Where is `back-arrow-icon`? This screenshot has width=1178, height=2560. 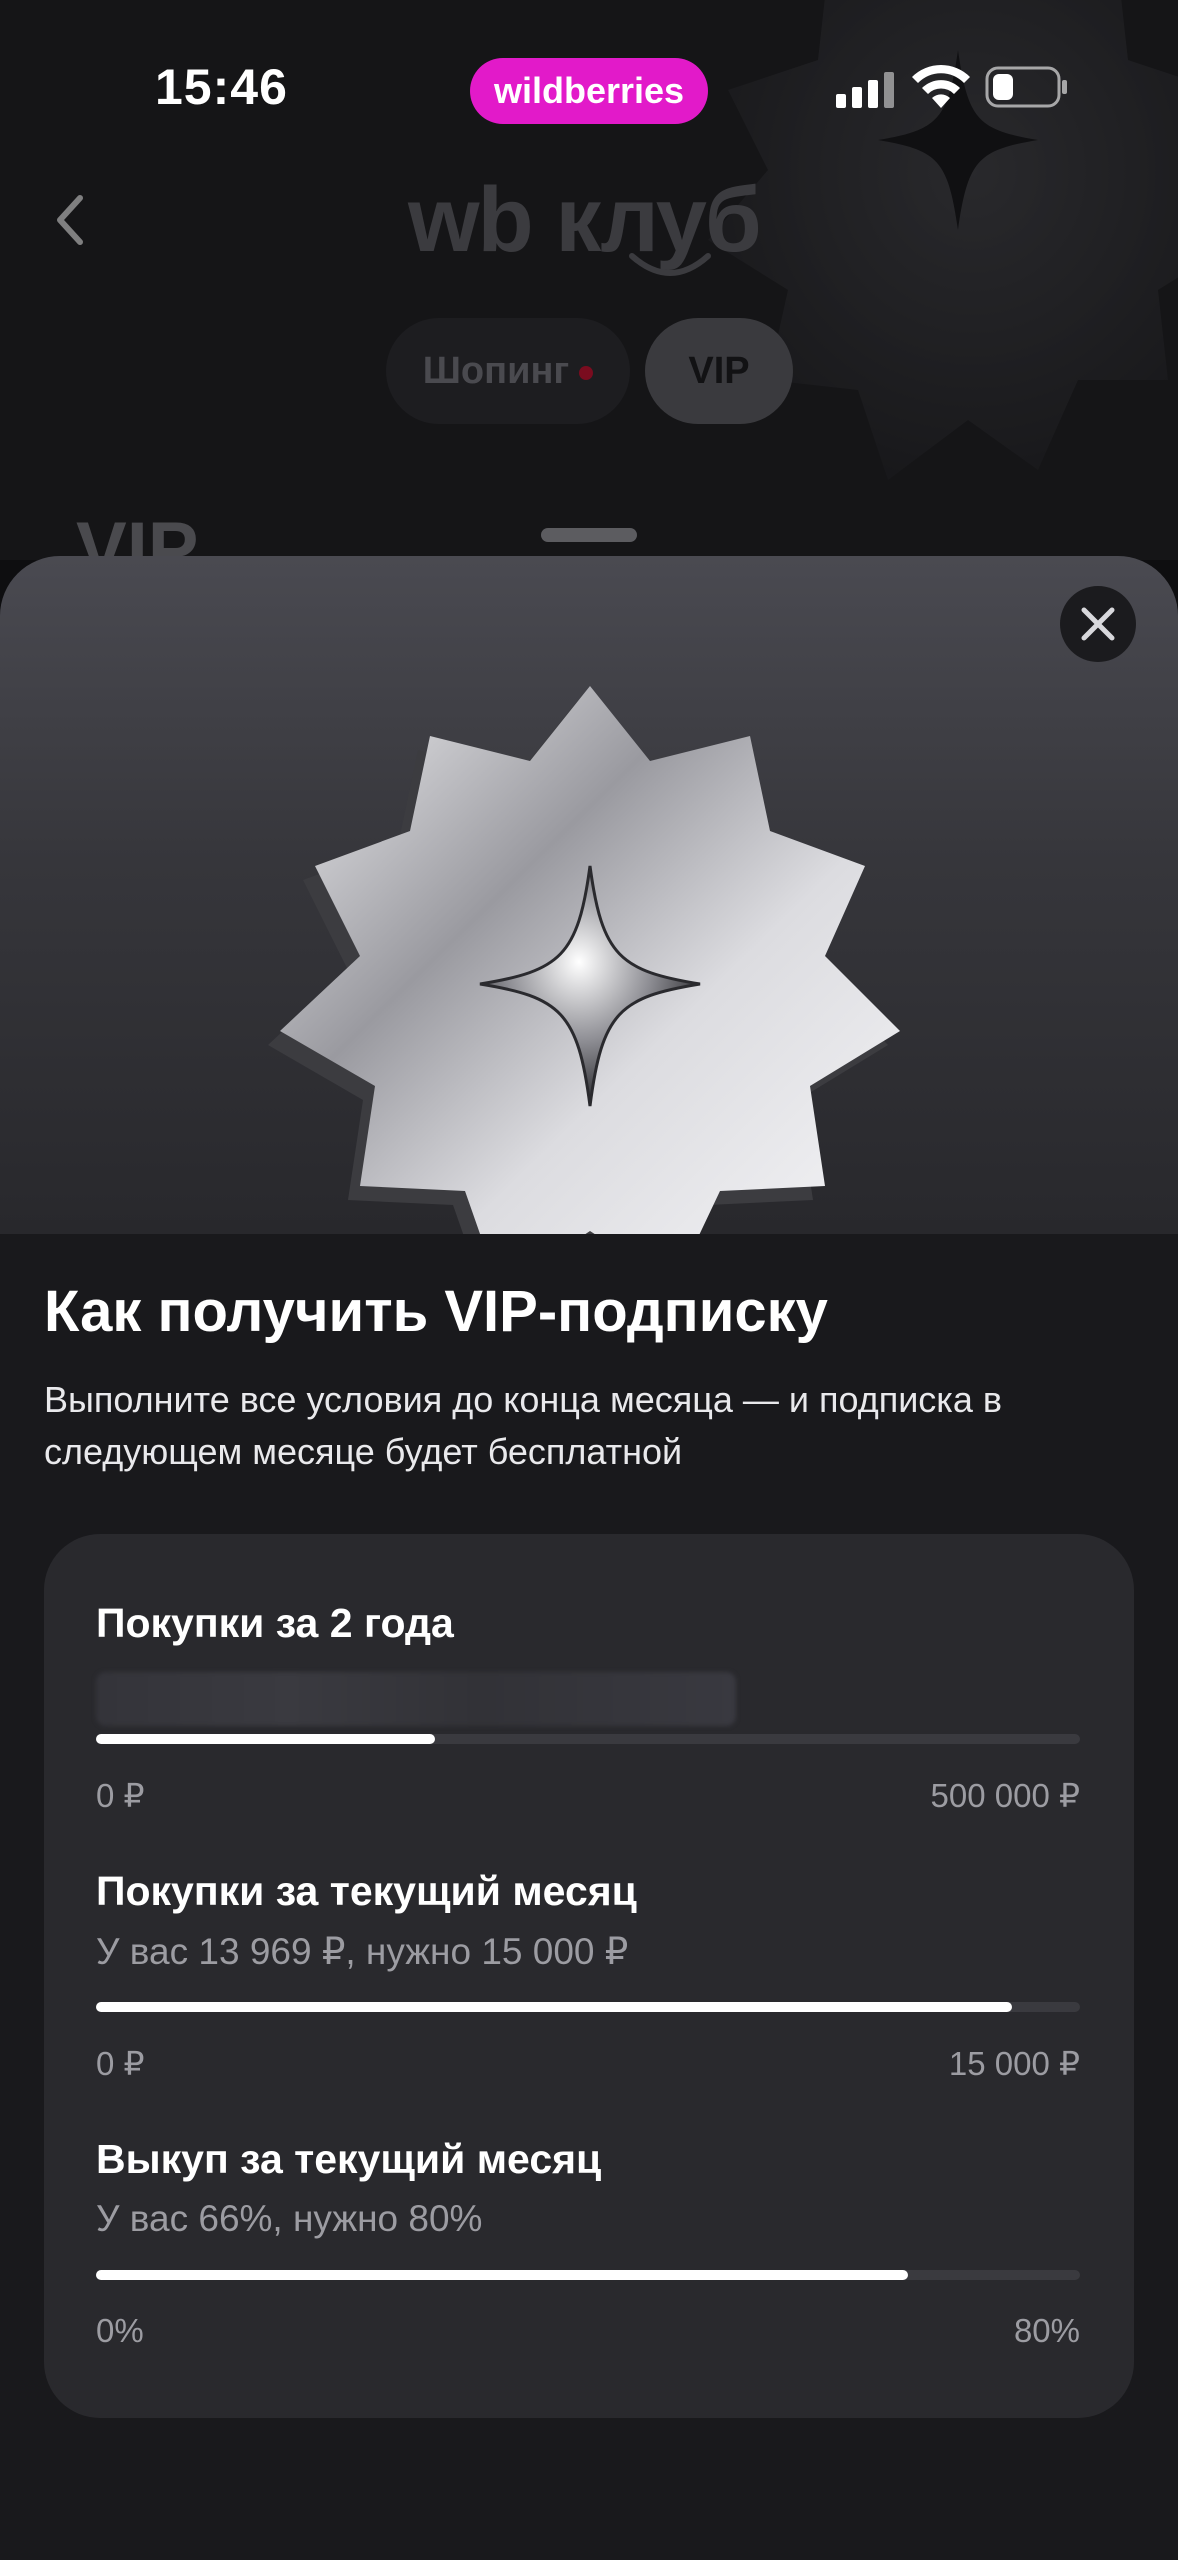 back-arrow-icon is located at coordinates (70, 220).